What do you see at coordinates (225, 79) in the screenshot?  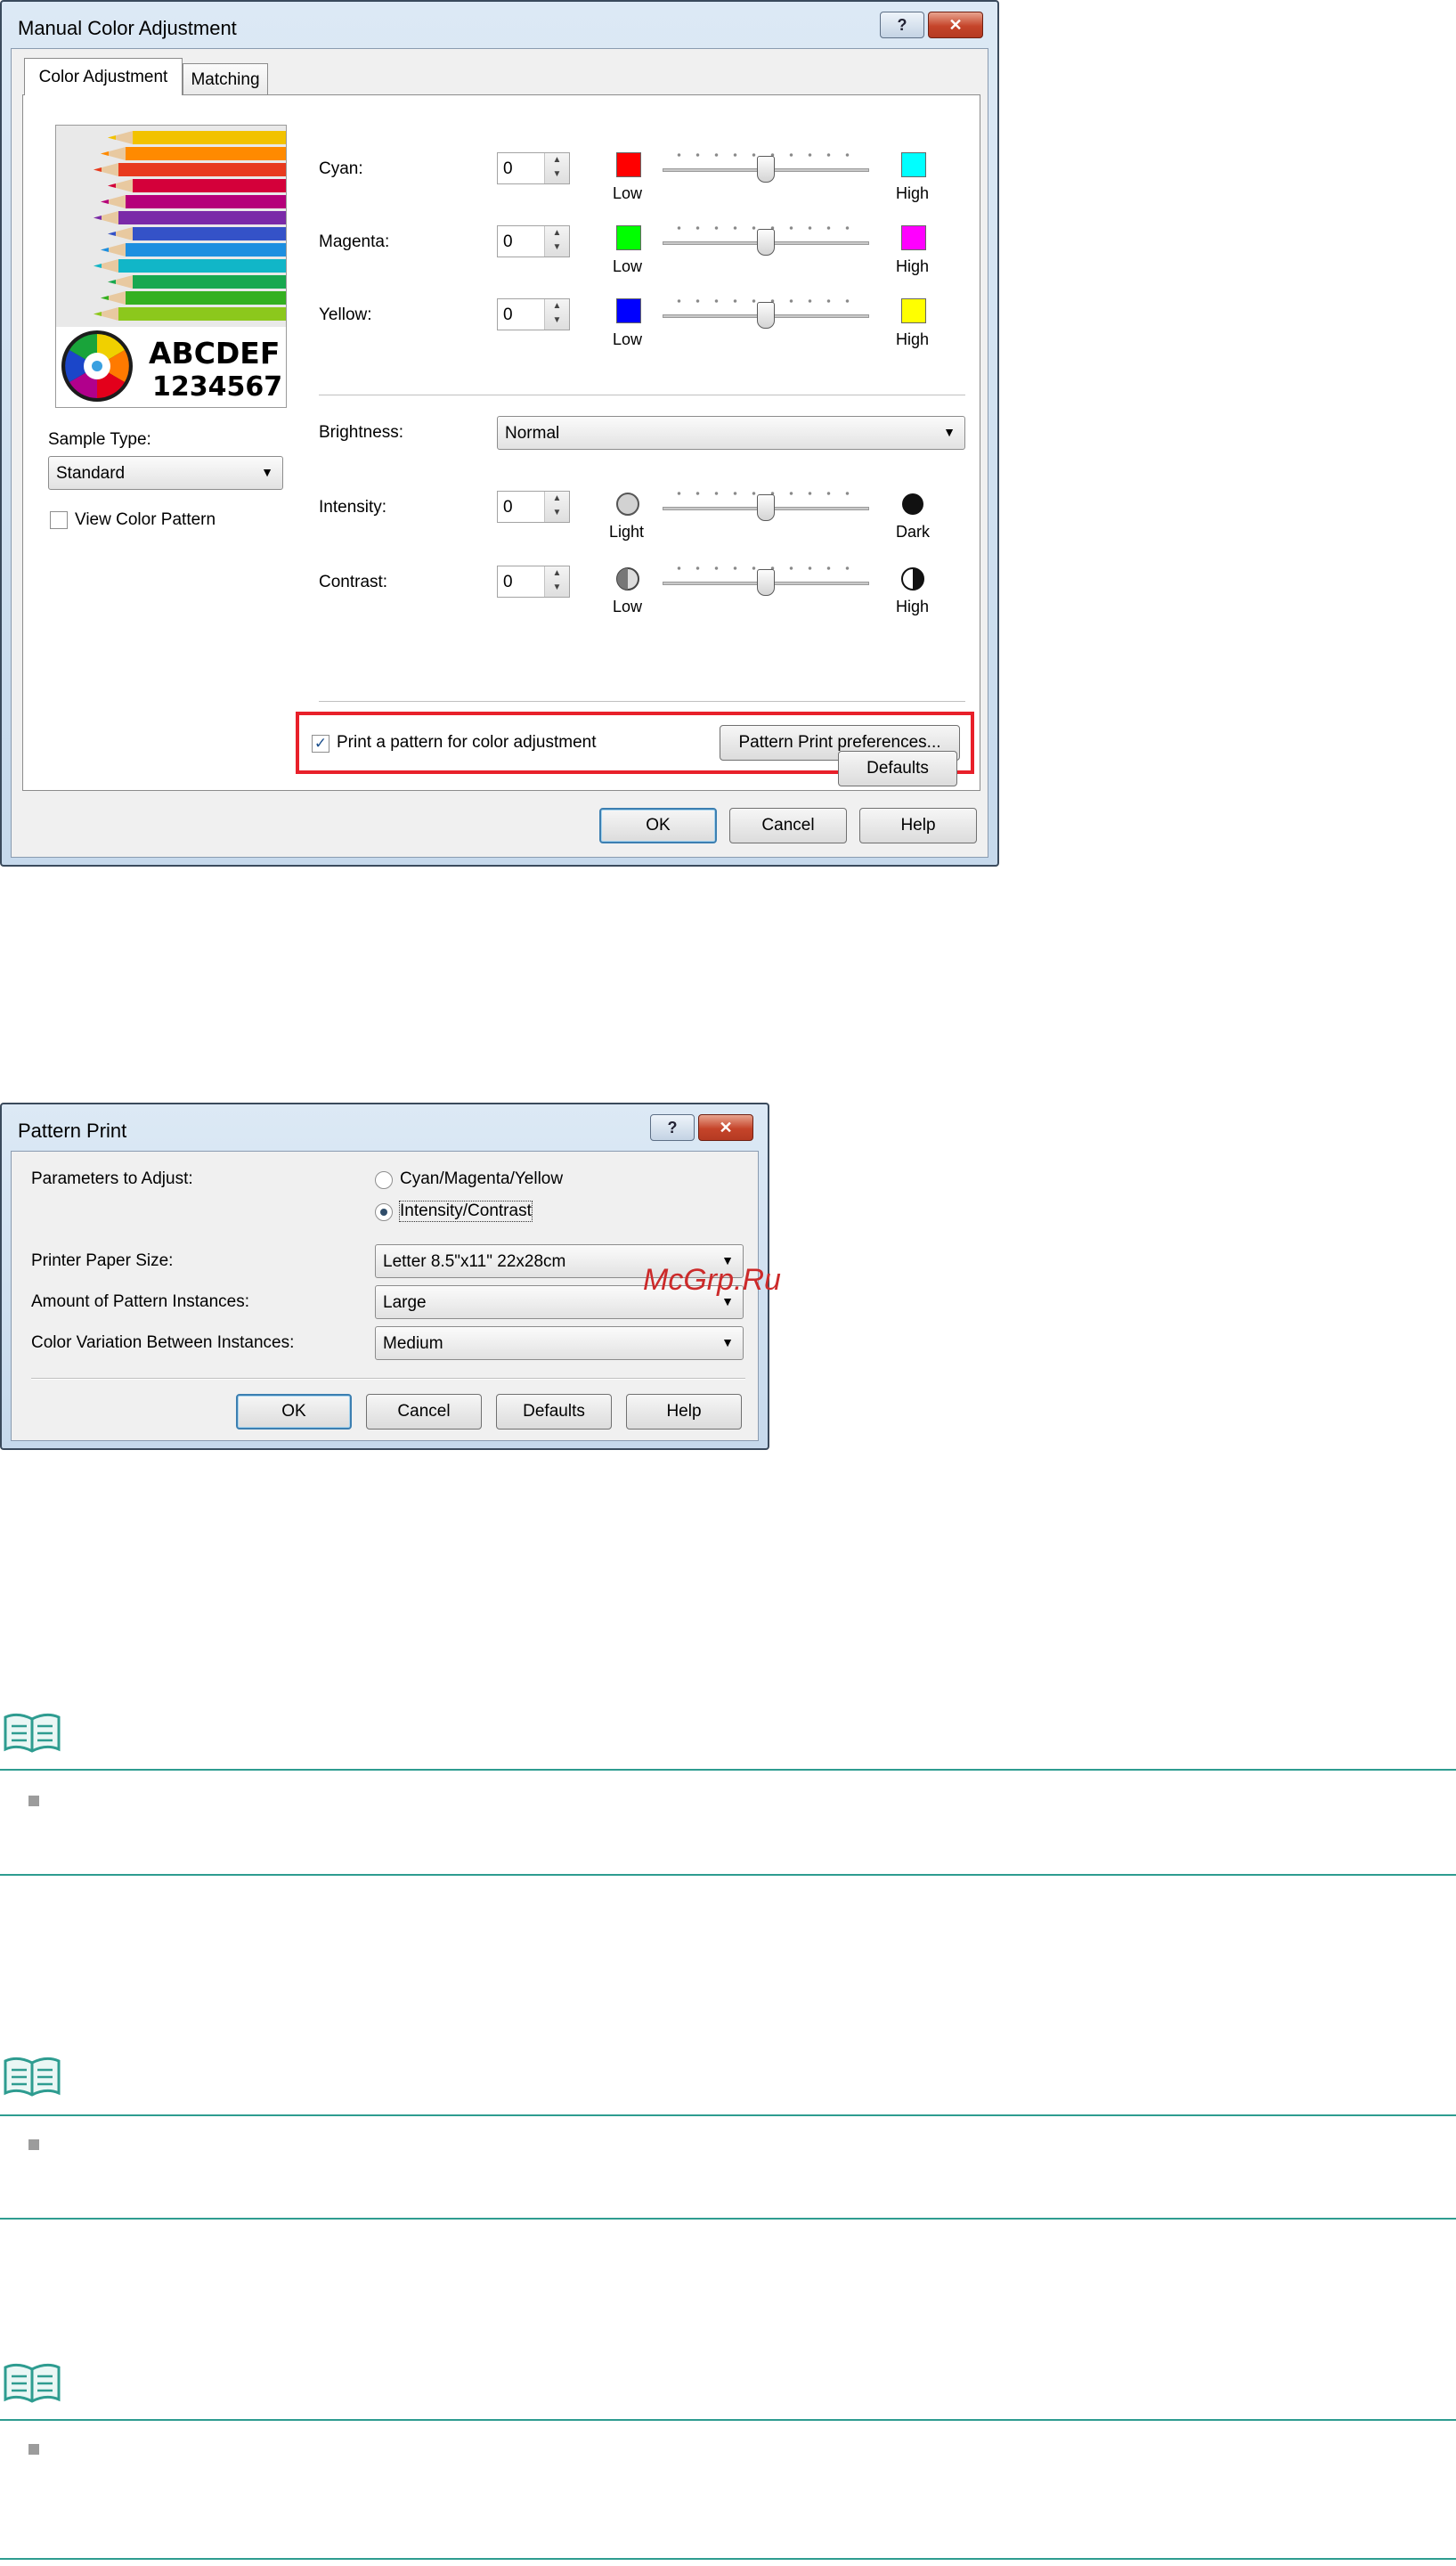 I see `tab-matching: Matching` at bounding box center [225, 79].